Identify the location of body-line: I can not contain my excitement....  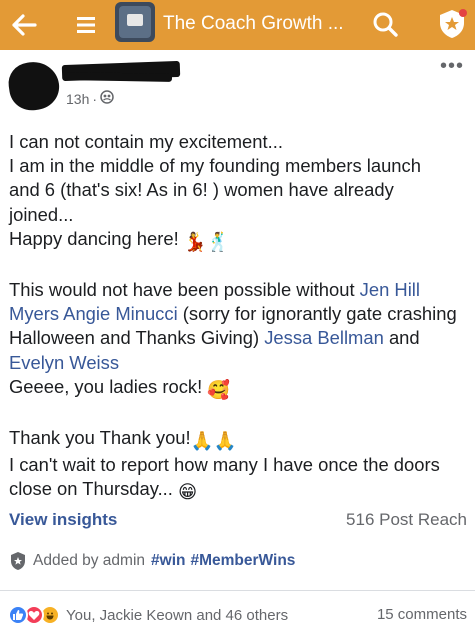
(146, 141).